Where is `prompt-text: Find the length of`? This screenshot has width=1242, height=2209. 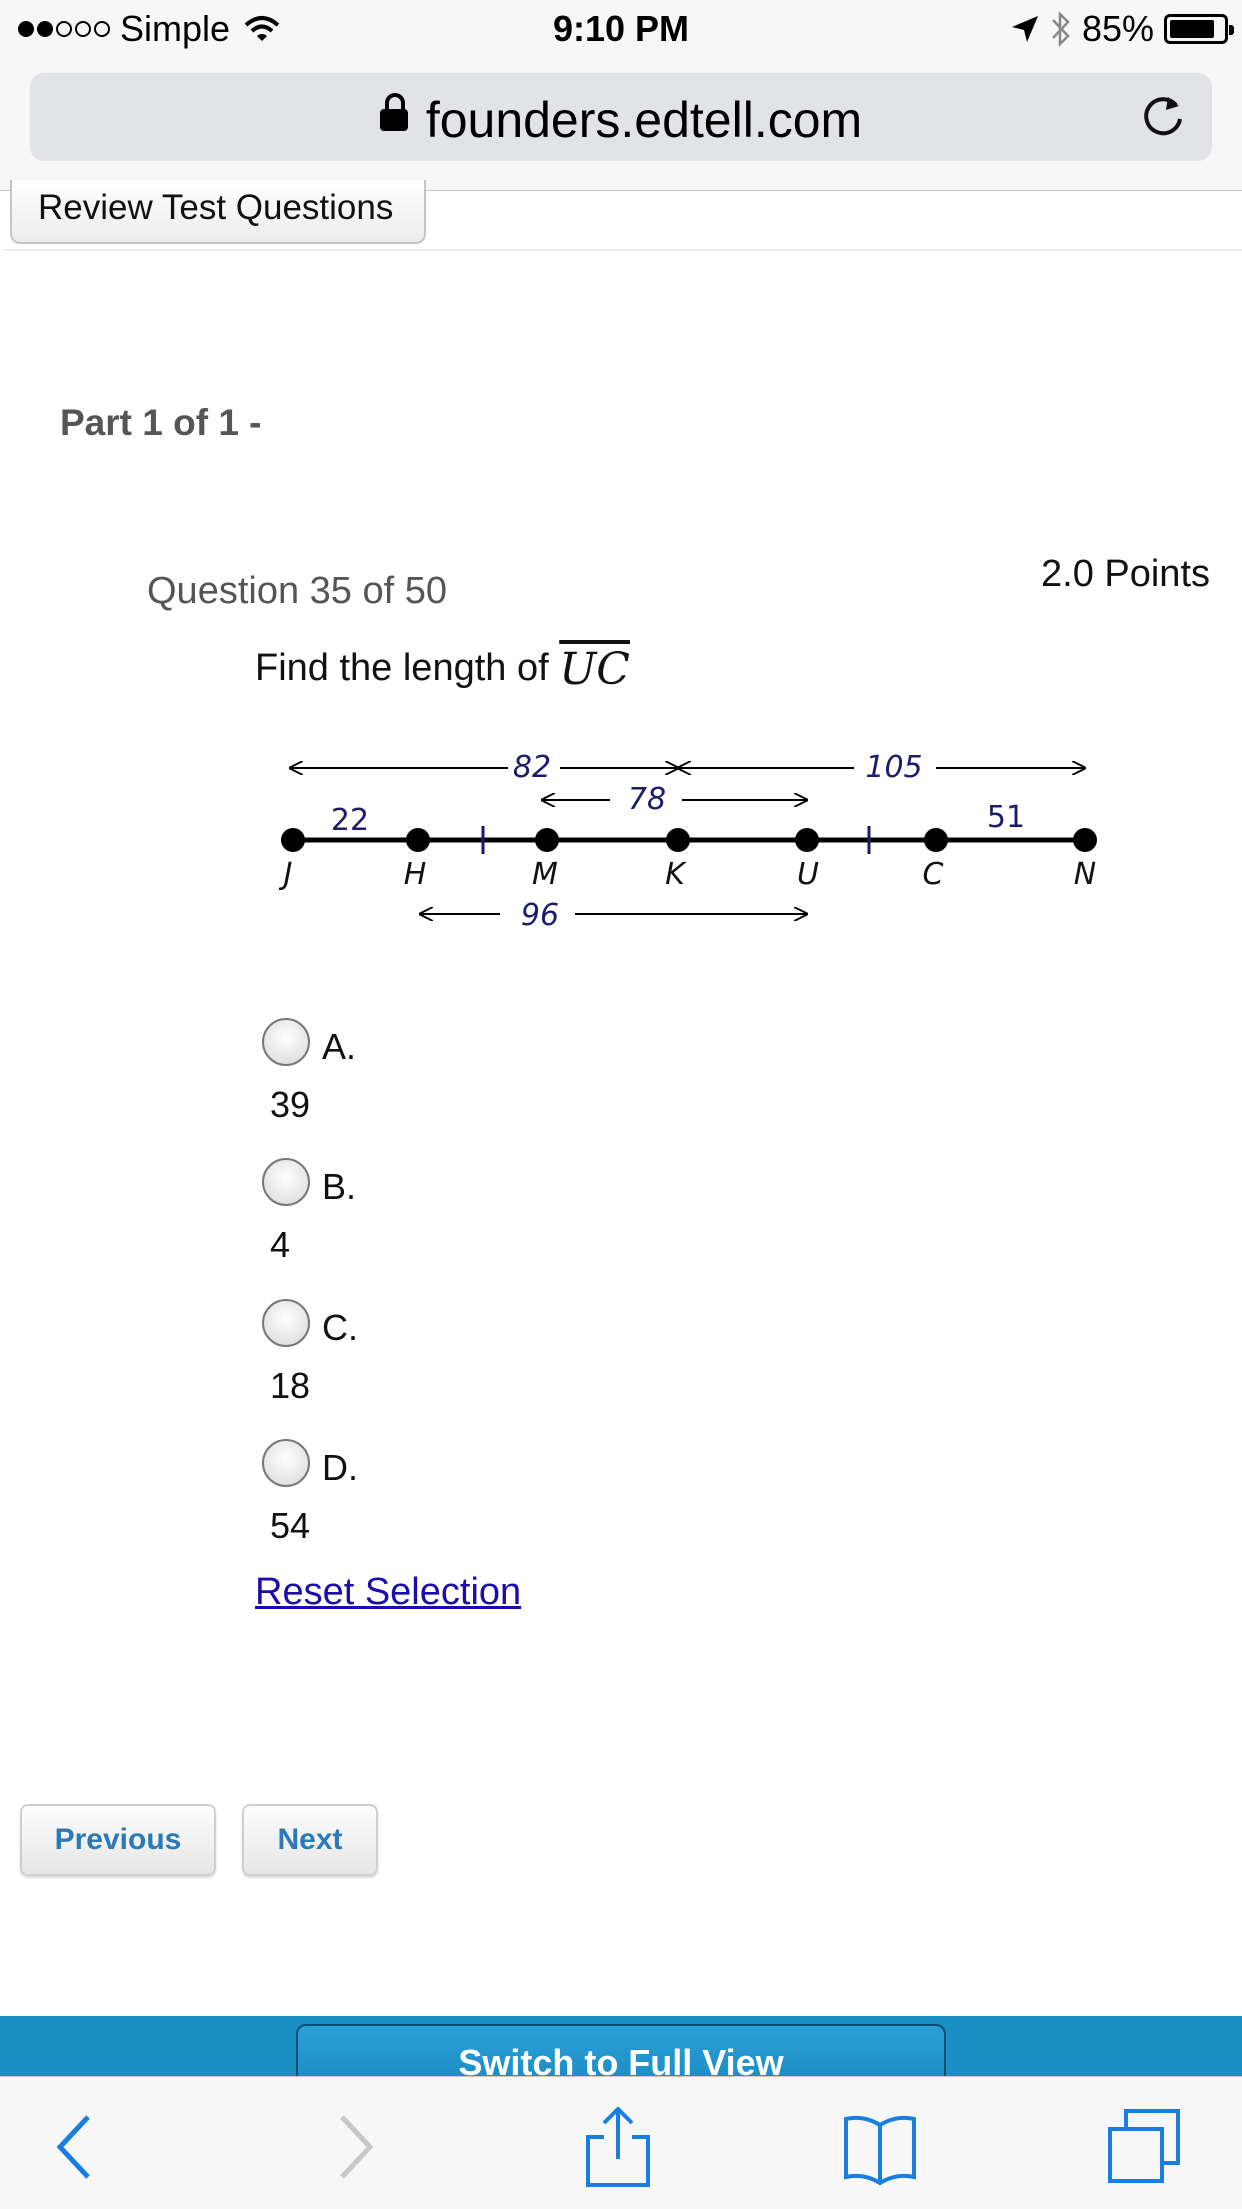 prompt-text: Find the length of is located at coordinates (407, 668).